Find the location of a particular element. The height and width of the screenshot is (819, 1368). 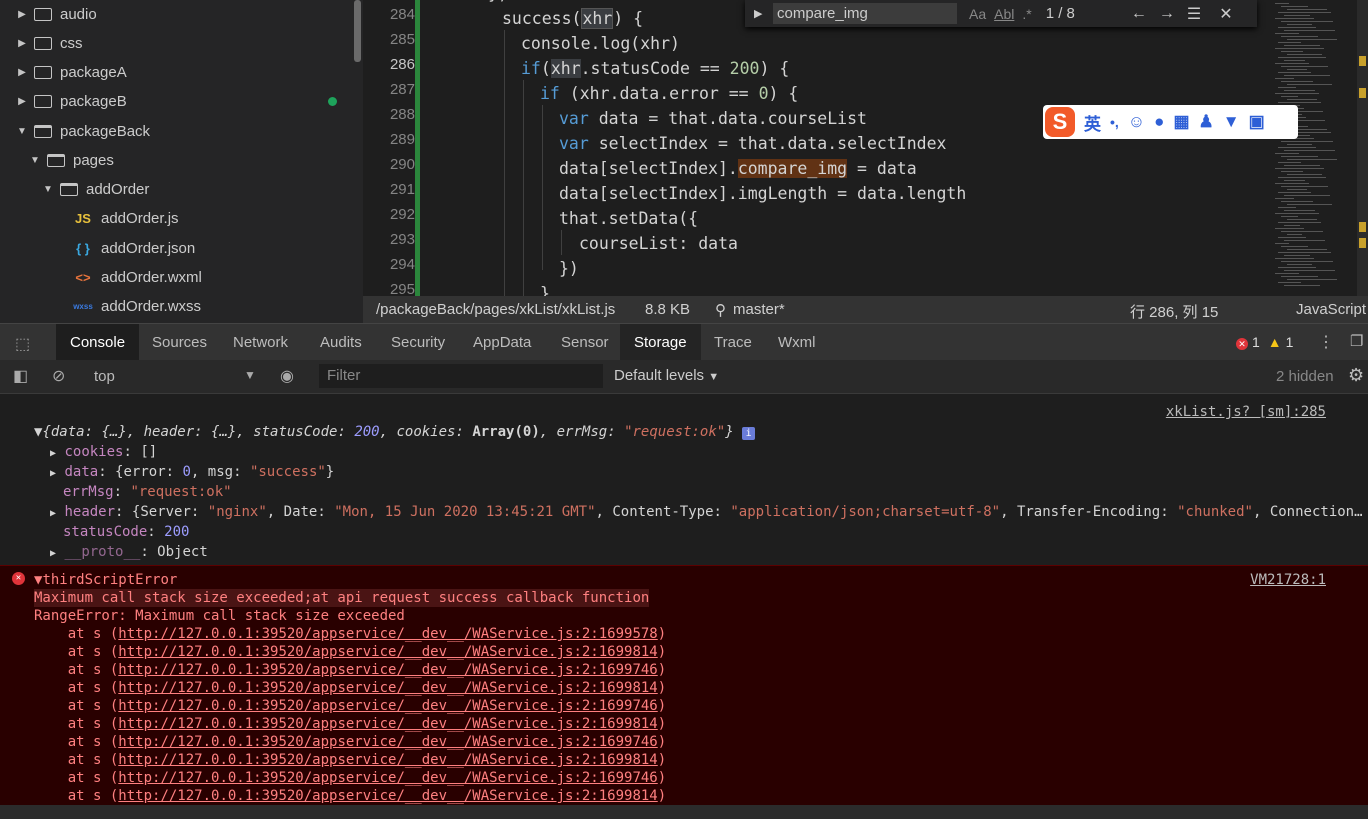

tab-storage: Storage is located at coordinates (660, 342).